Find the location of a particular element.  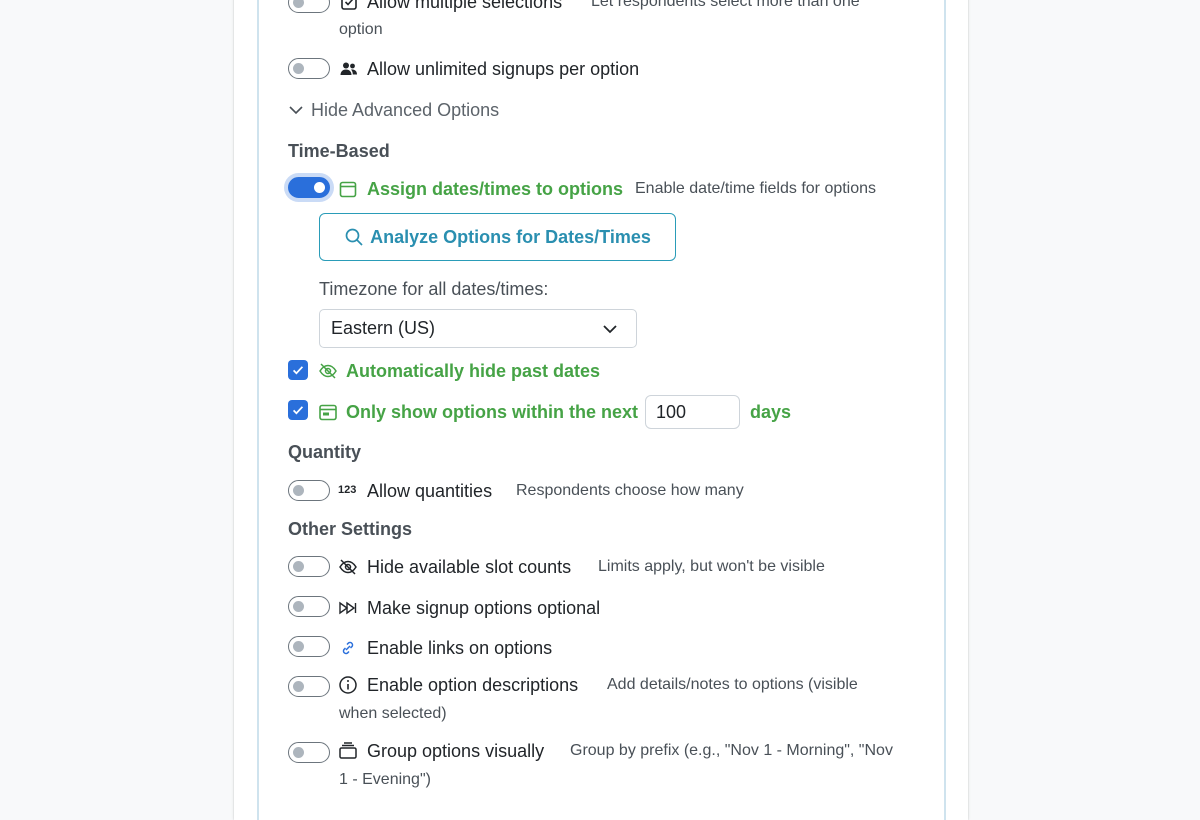

unlimited-signups-toggle is located at coordinates (309, 68).